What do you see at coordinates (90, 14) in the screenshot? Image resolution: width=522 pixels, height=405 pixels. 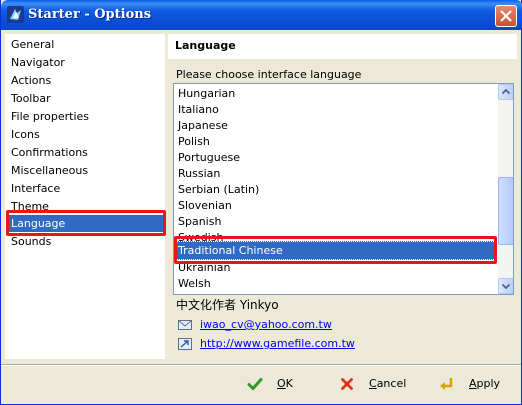 I see `window-title: Starter - Options` at bounding box center [90, 14].